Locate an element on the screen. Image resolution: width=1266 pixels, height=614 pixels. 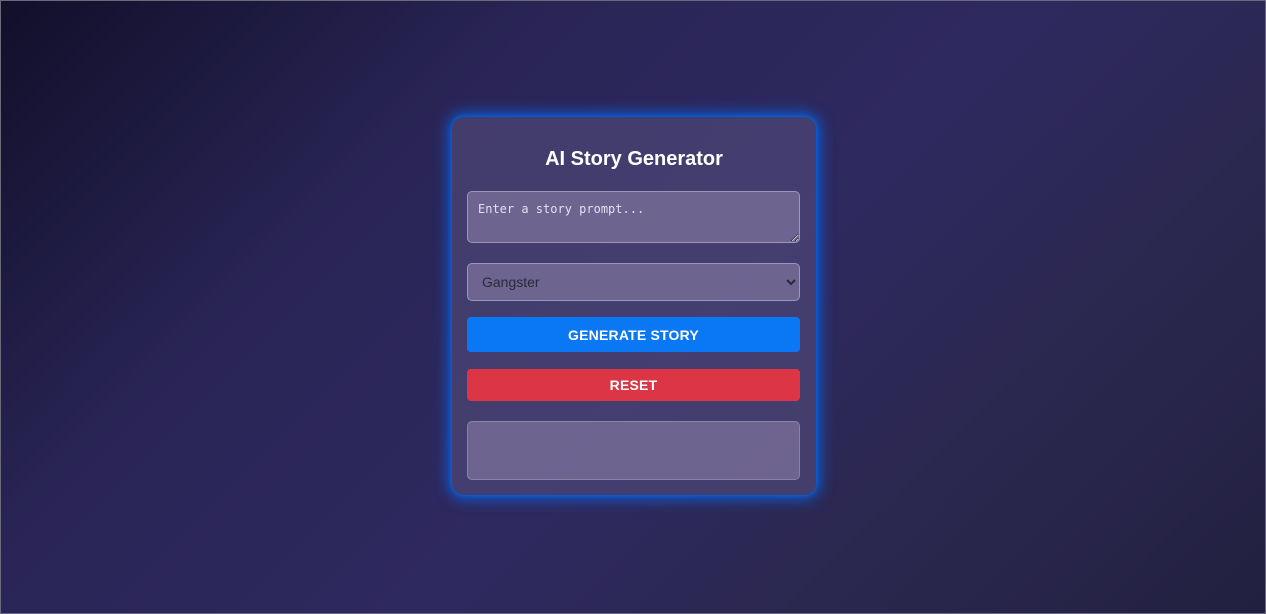
page-title: AI Story Generator is located at coordinates (634, 159).